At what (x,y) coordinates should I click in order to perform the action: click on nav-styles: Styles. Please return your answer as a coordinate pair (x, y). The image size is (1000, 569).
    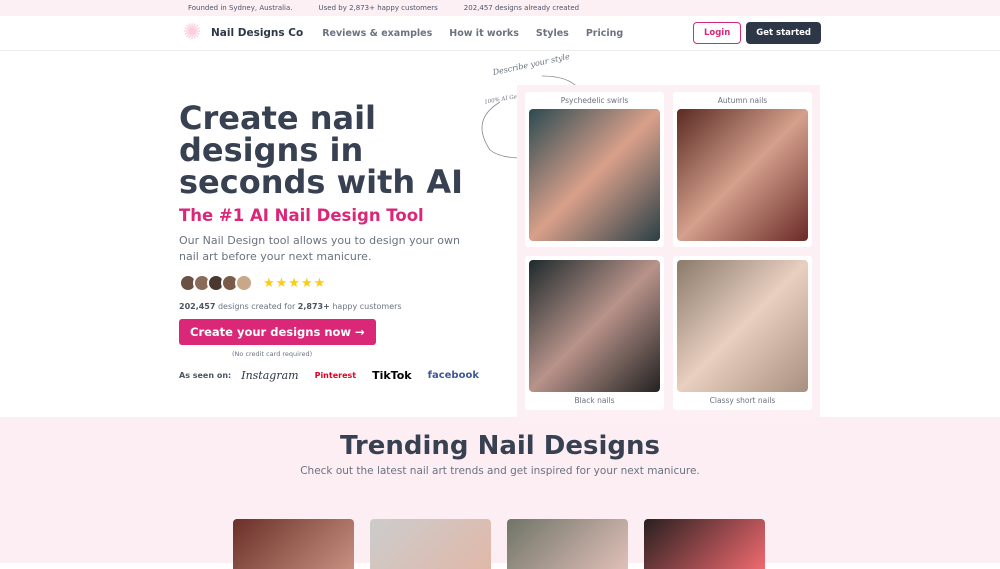
    Looking at the image, I should click on (552, 33).